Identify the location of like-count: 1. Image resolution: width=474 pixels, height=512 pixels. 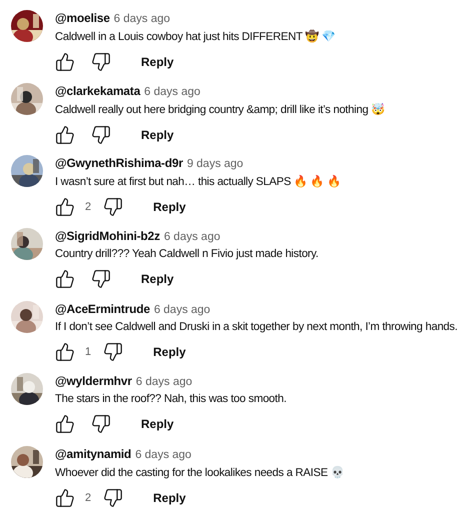
(88, 352).